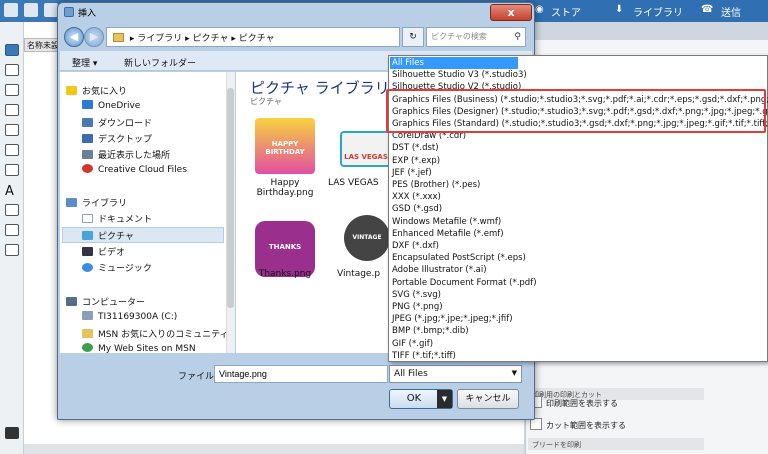 This screenshot has height=454, width=768. What do you see at coordinates (266, 101) in the screenshot?
I see `library-subtitle: ピクチャ` at bounding box center [266, 101].